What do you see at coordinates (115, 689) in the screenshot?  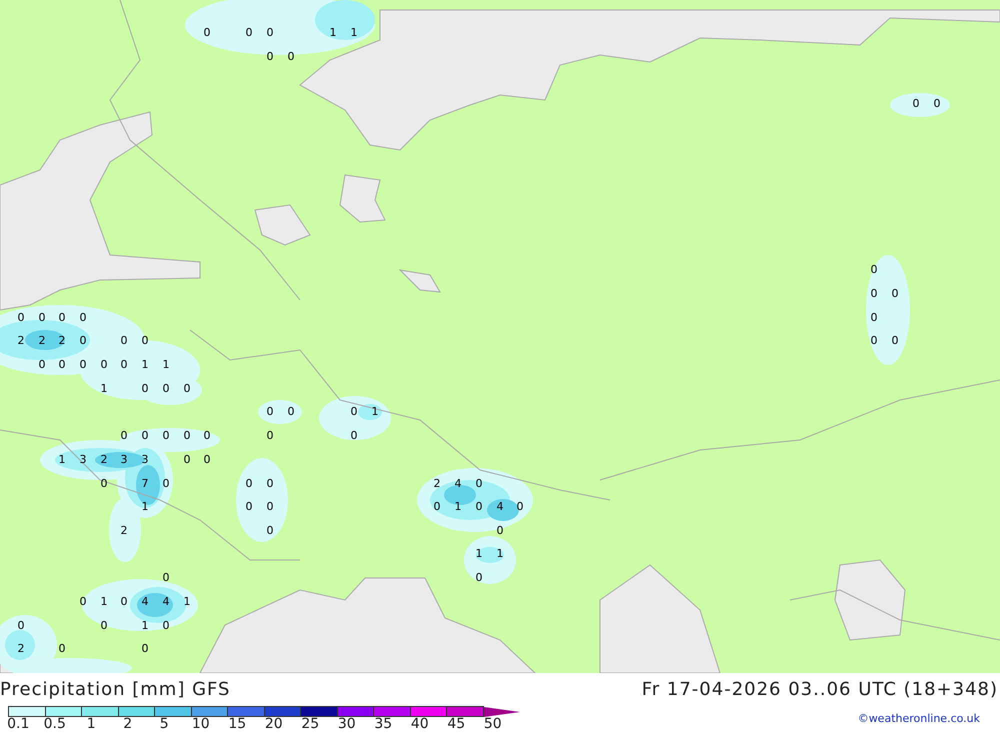 I see `map-title: Precipitation [mm] GFS` at bounding box center [115, 689].